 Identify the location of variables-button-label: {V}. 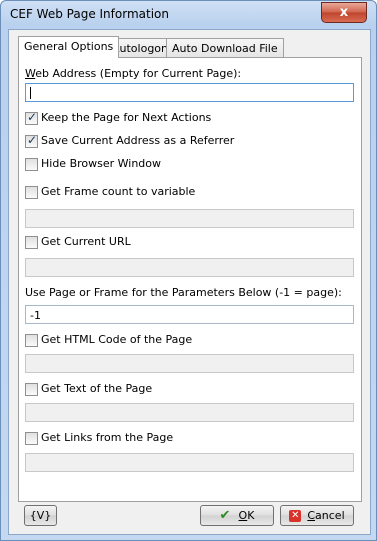
(40, 515).